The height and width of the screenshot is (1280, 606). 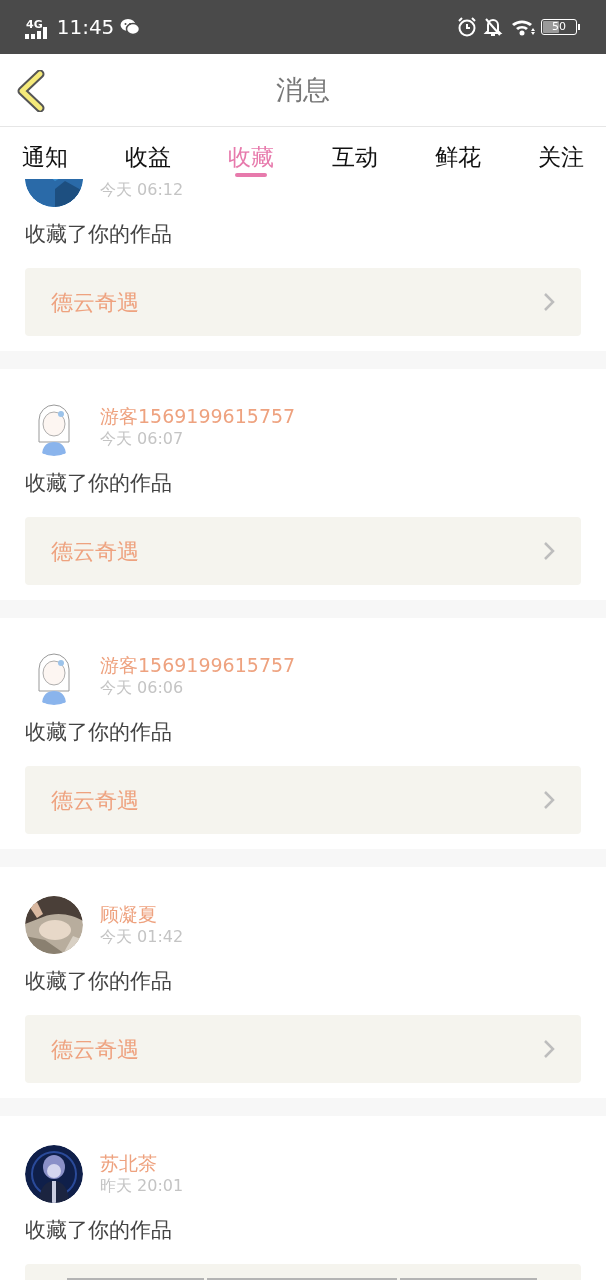 What do you see at coordinates (142, 1186) in the screenshot?
I see `timestamp: 昨天 20:01` at bounding box center [142, 1186].